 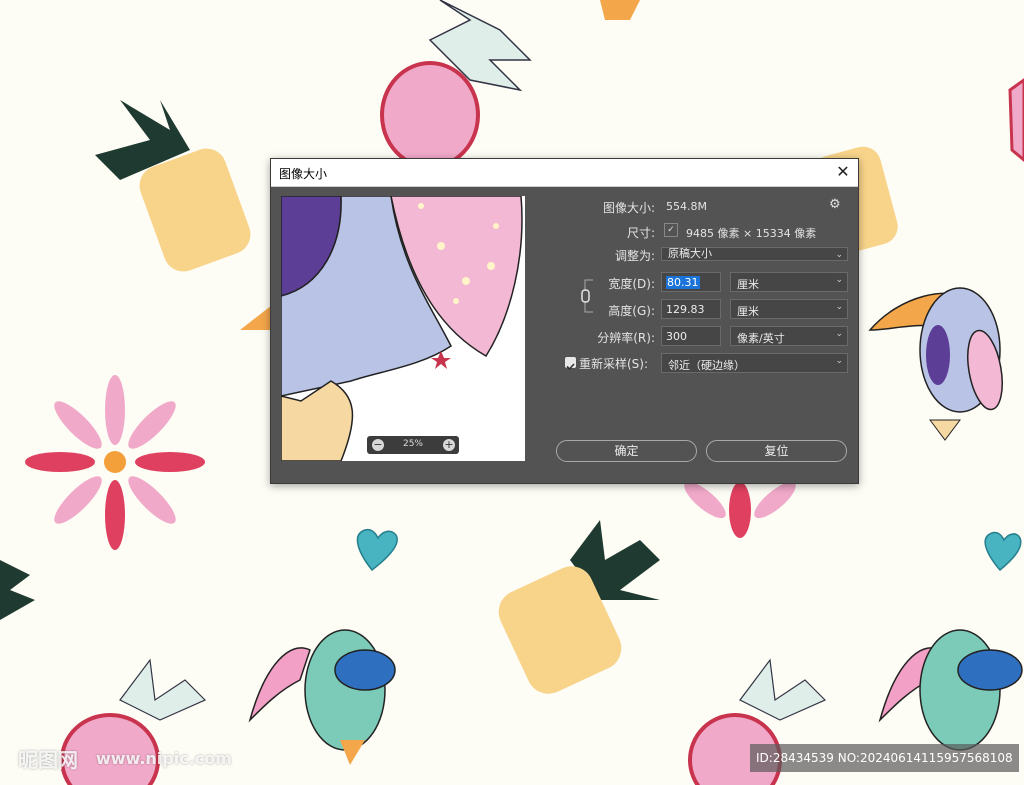 I want to click on gear-icon: ⚙, so click(x=835, y=204).